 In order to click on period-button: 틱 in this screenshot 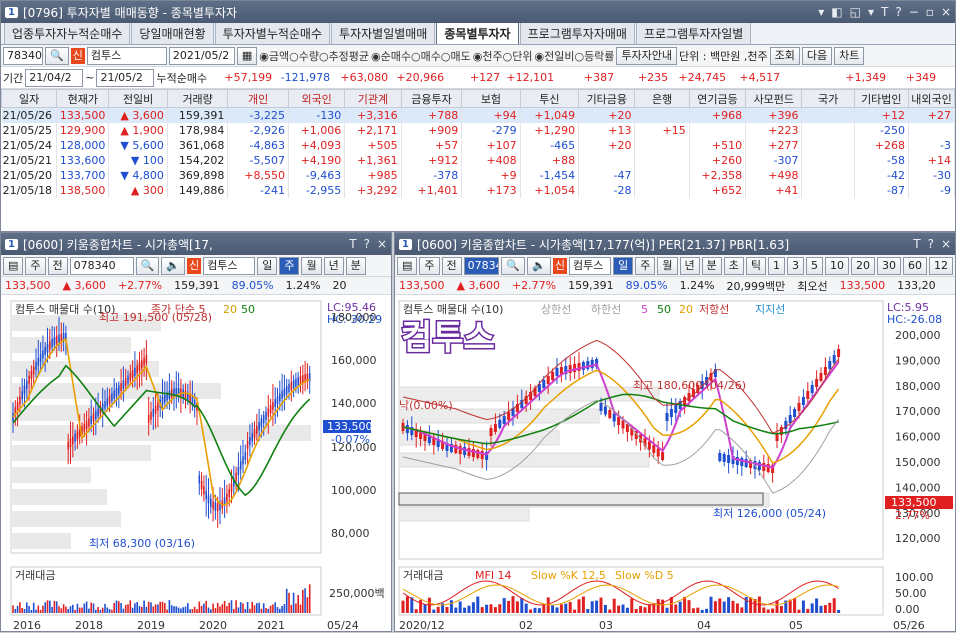, I will do `click(755, 265)`.